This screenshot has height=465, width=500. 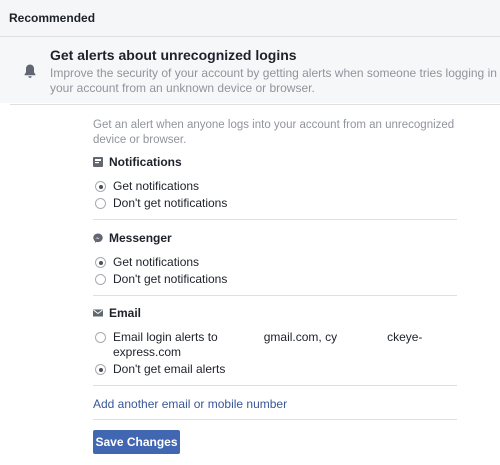 What do you see at coordinates (173, 55) in the screenshot?
I see `alert-title: Get alerts about unrecognized logins` at bounding box center [173, 55].